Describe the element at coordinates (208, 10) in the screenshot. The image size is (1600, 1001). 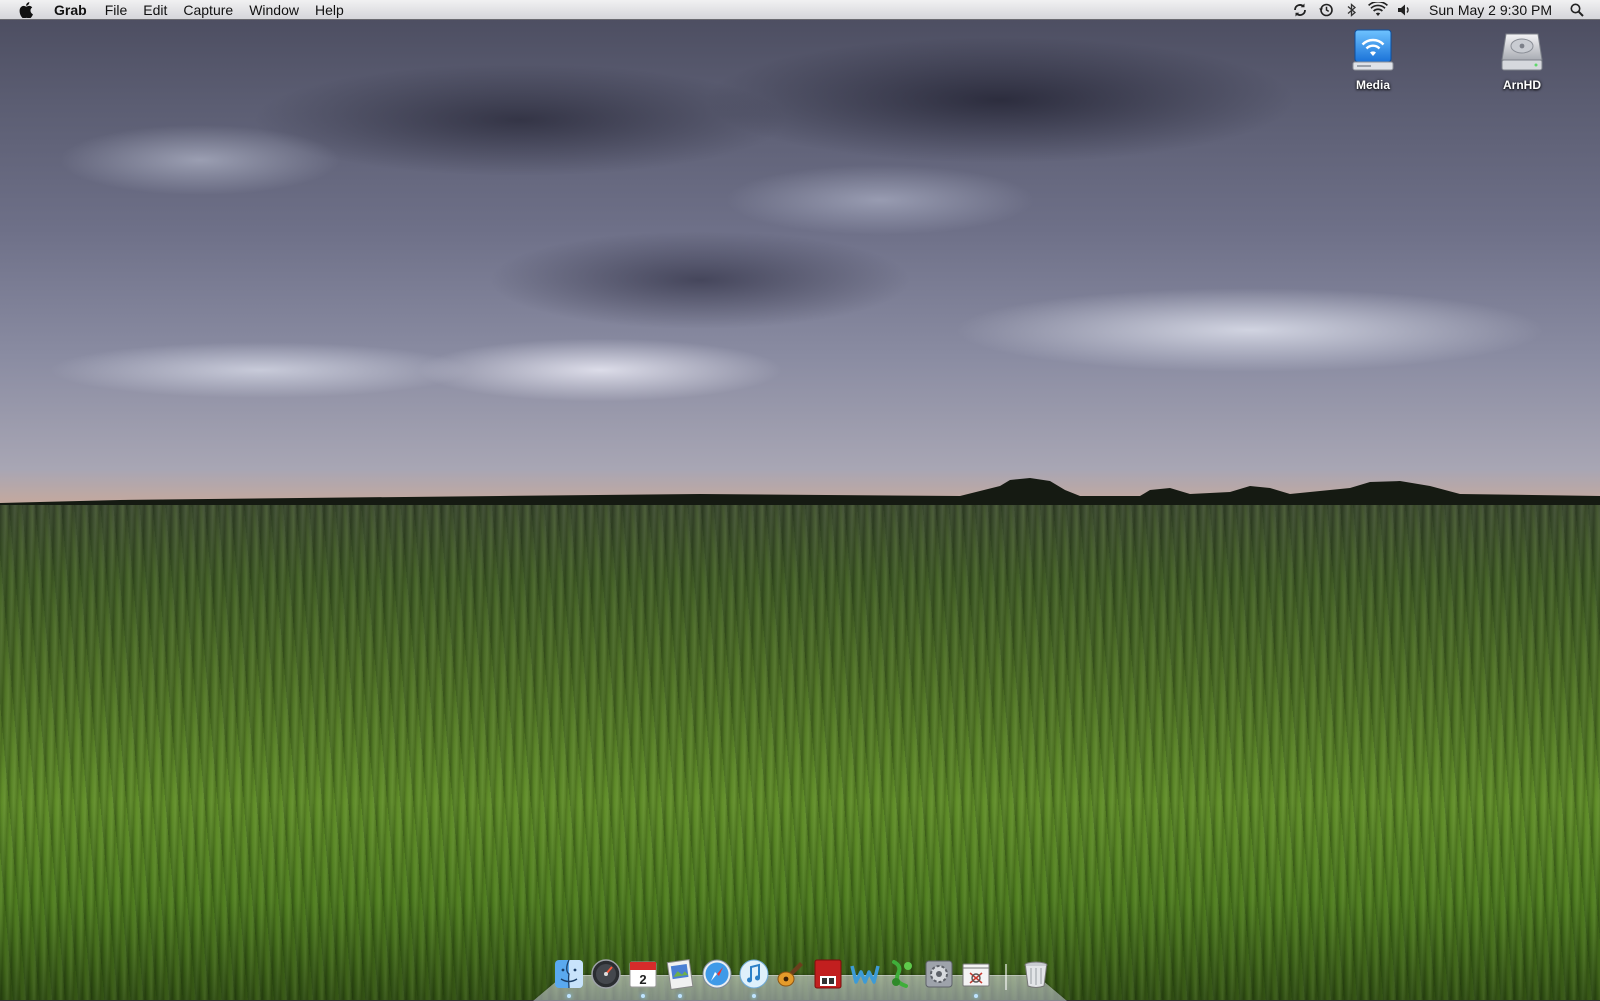
I see `menu-capture: Capture` at that location.